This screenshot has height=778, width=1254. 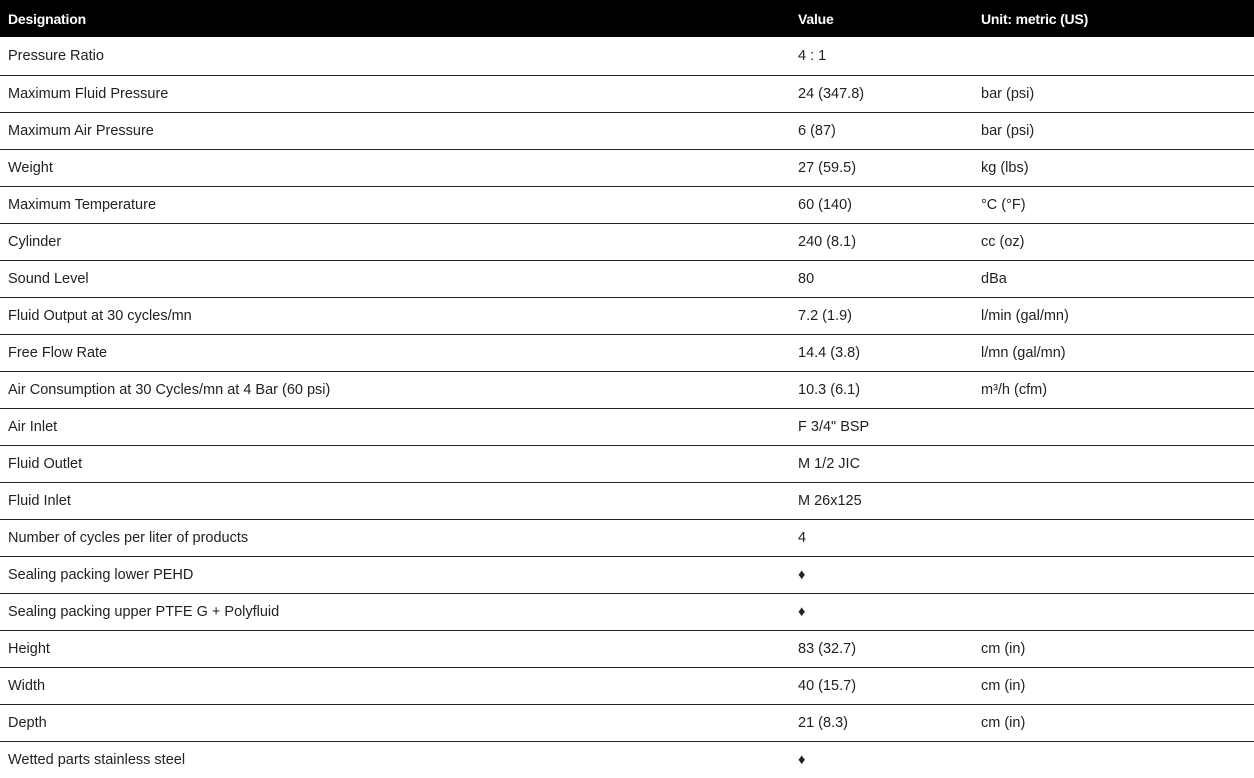 I want to click on table-row: Maximum Air Pressure 6 (87) bar (psi), so click(x=627, y=131).